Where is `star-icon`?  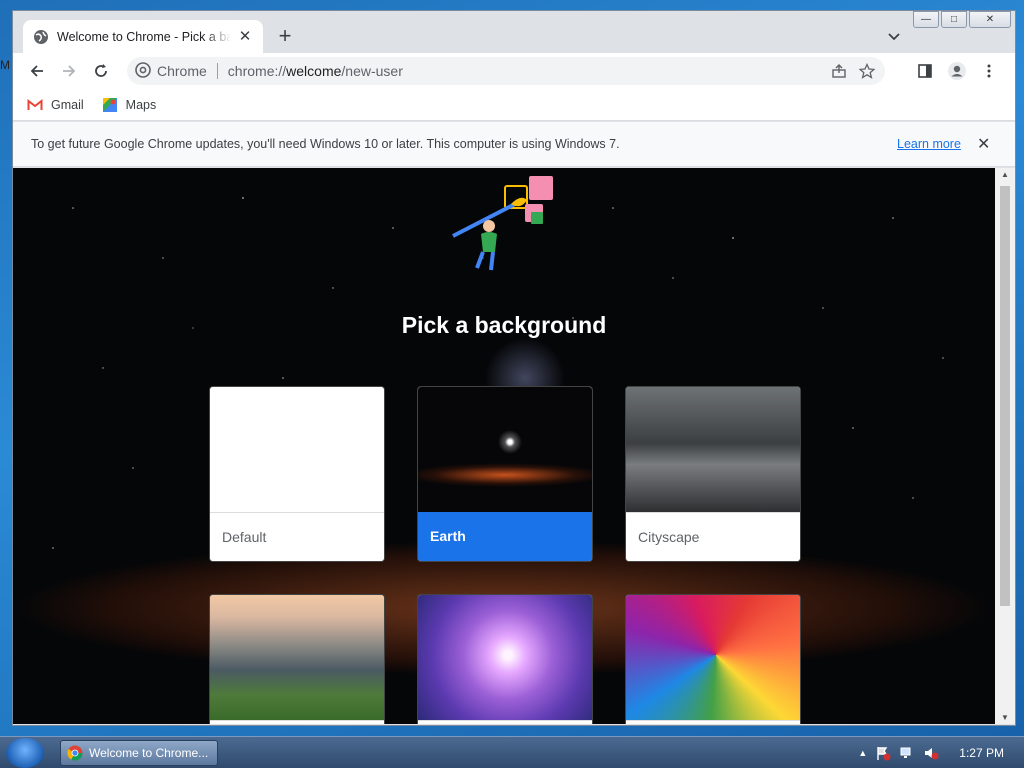
star-icon is located at coordinates (867, 71).